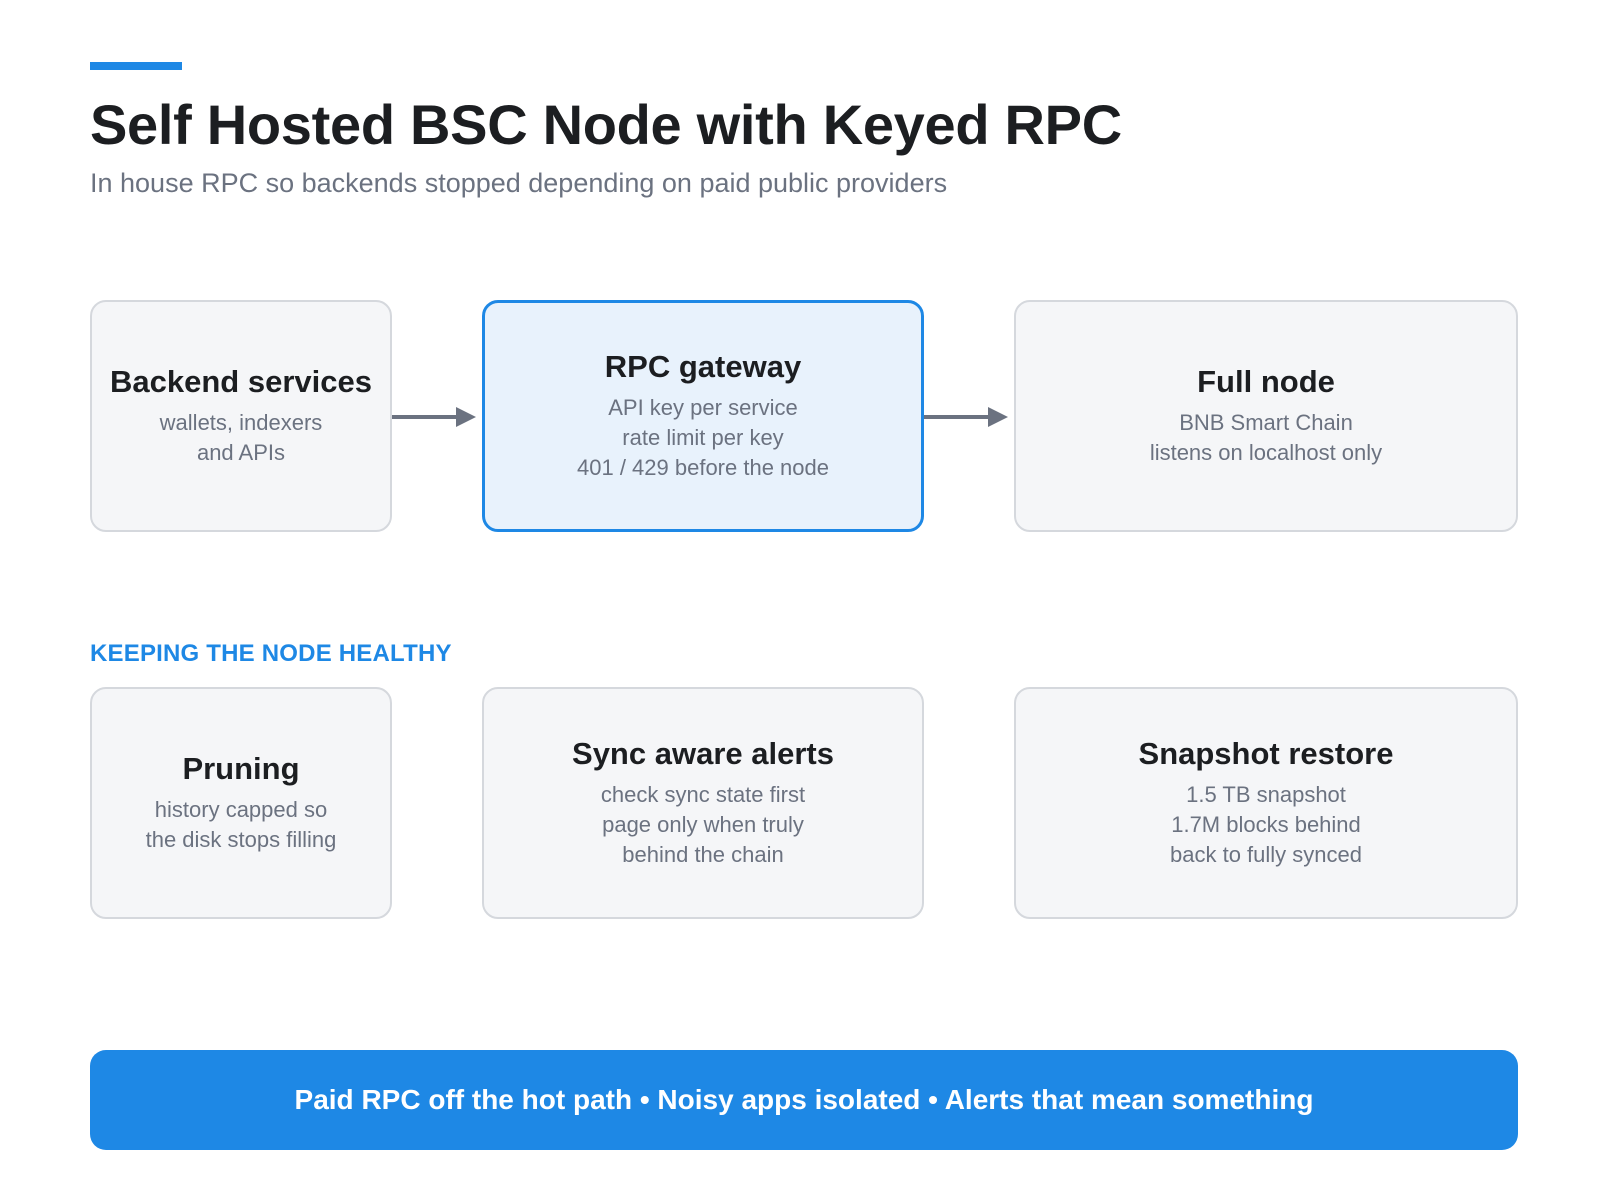  Describe the element at coordinates (1266, 381) in the screenshot. I see `box-title: Full node` at that location.